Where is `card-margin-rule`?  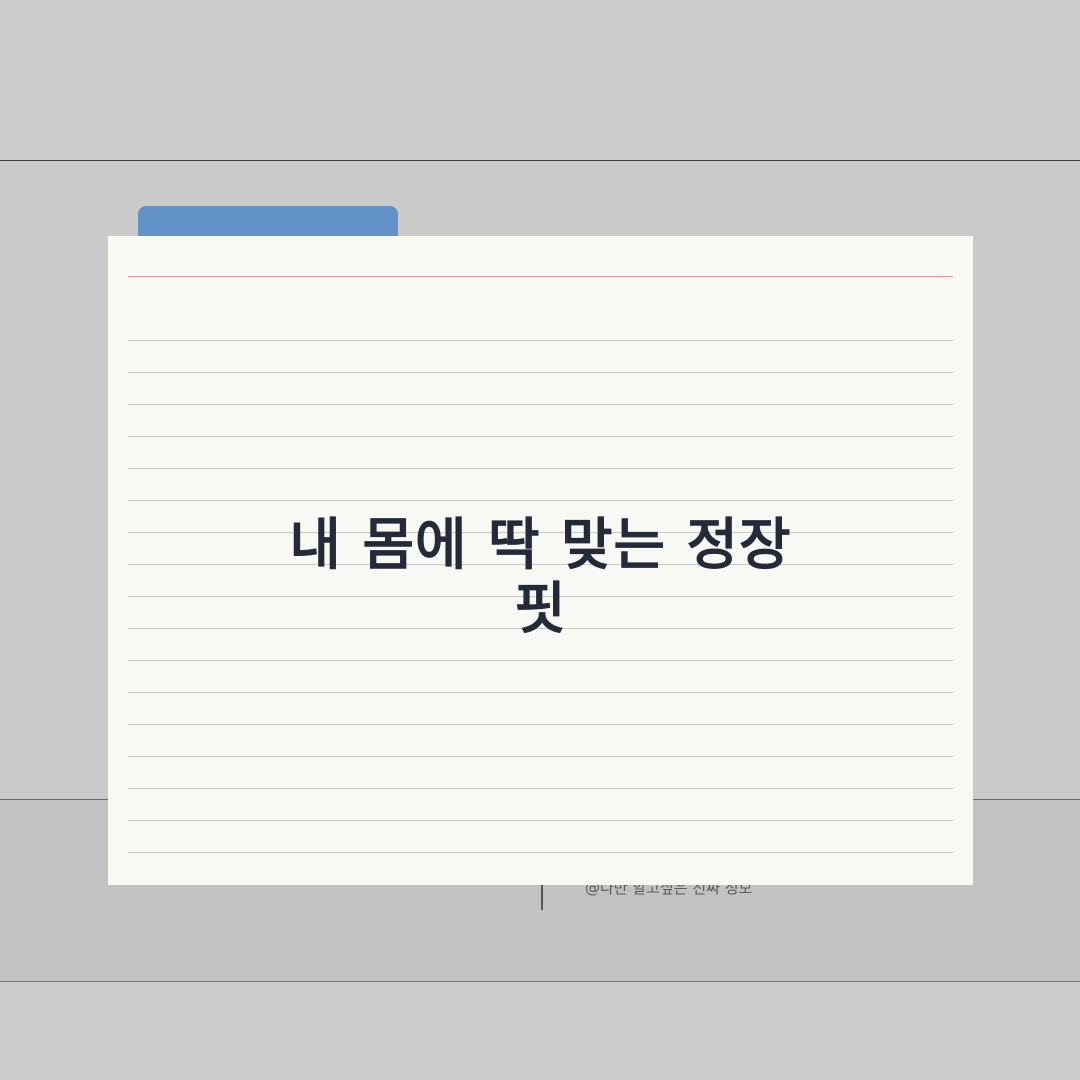 card-margin-rule is located at coordinates (540, 276).